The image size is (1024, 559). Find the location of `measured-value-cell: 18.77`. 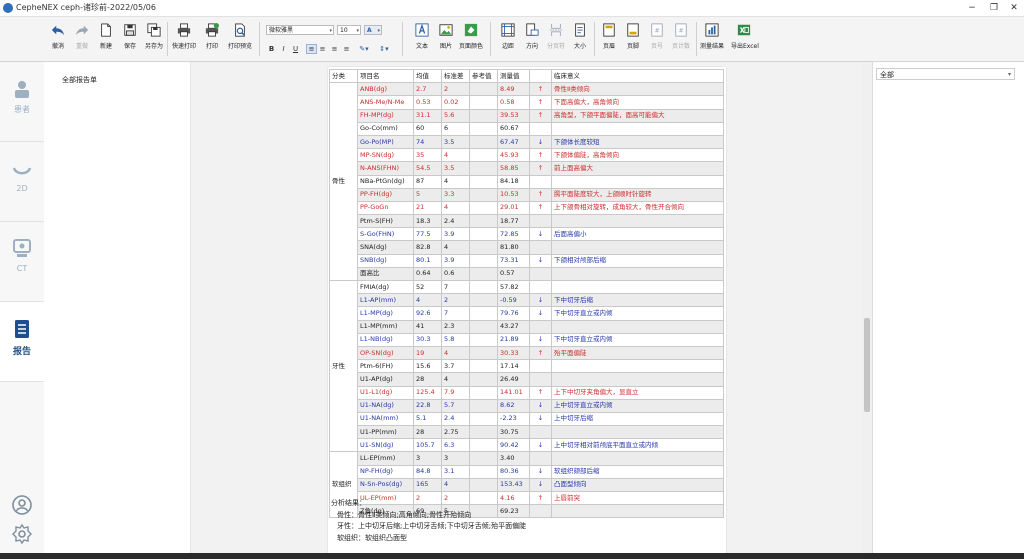

measured-value-cell: 18.77 is located at coordinates (513, 221).